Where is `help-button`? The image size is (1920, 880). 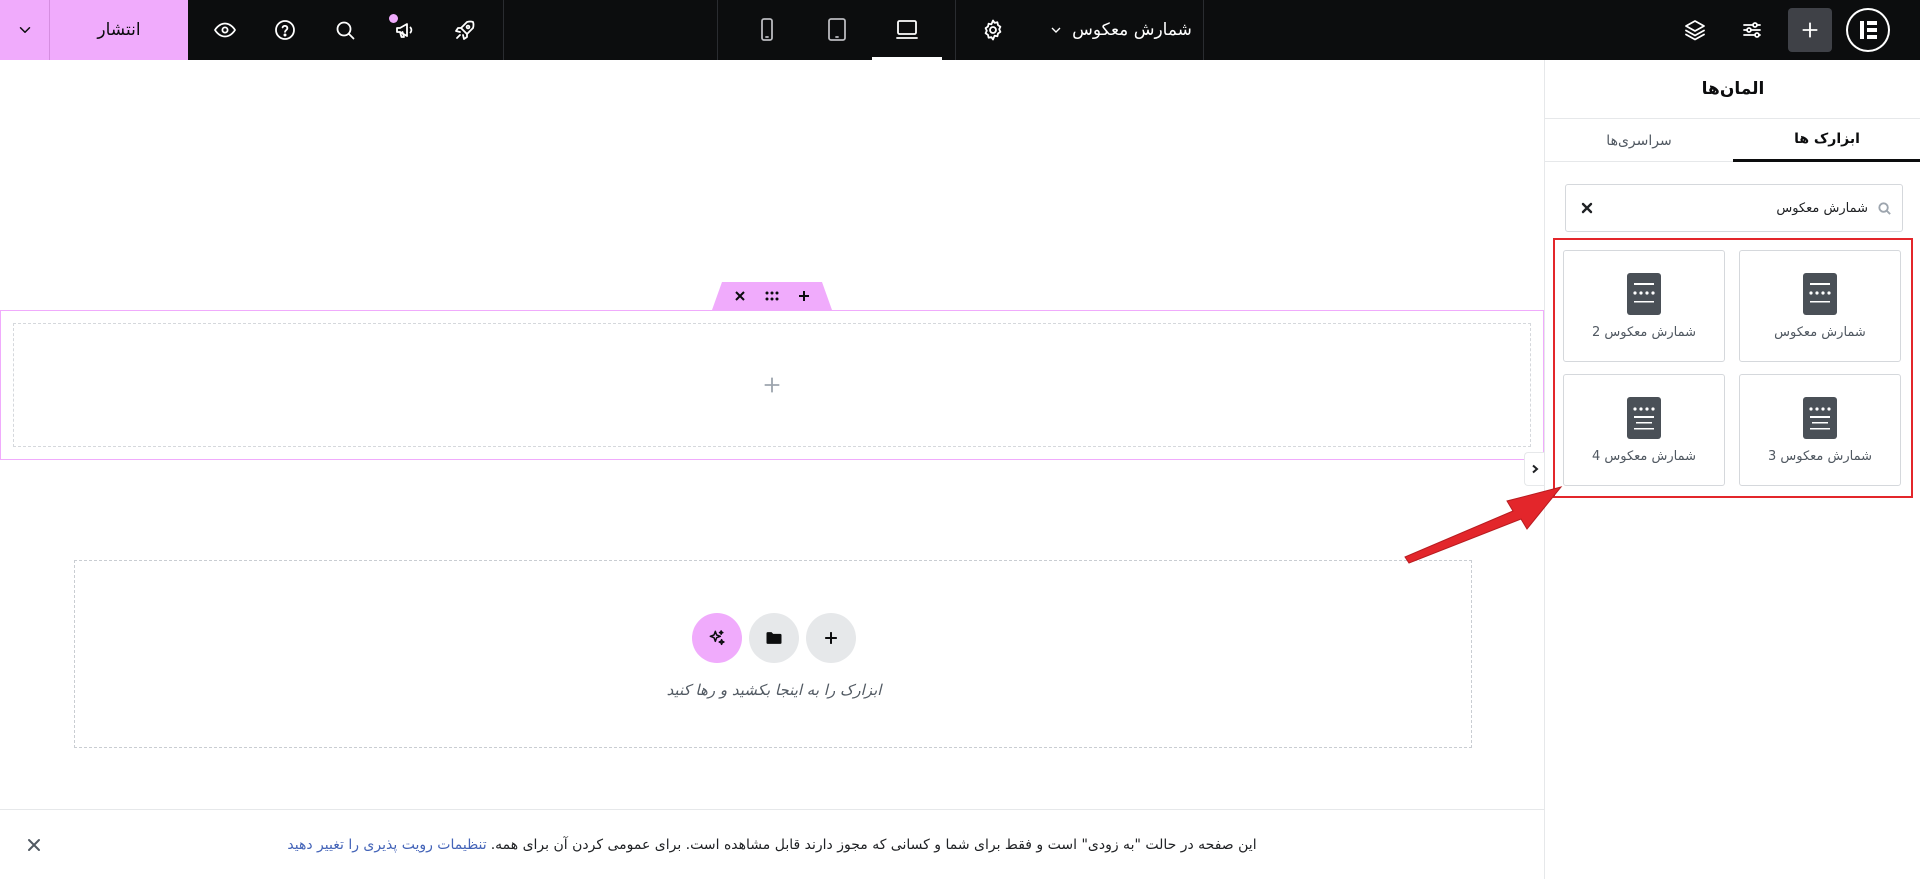
help-button is located at coordinates (285, 30).